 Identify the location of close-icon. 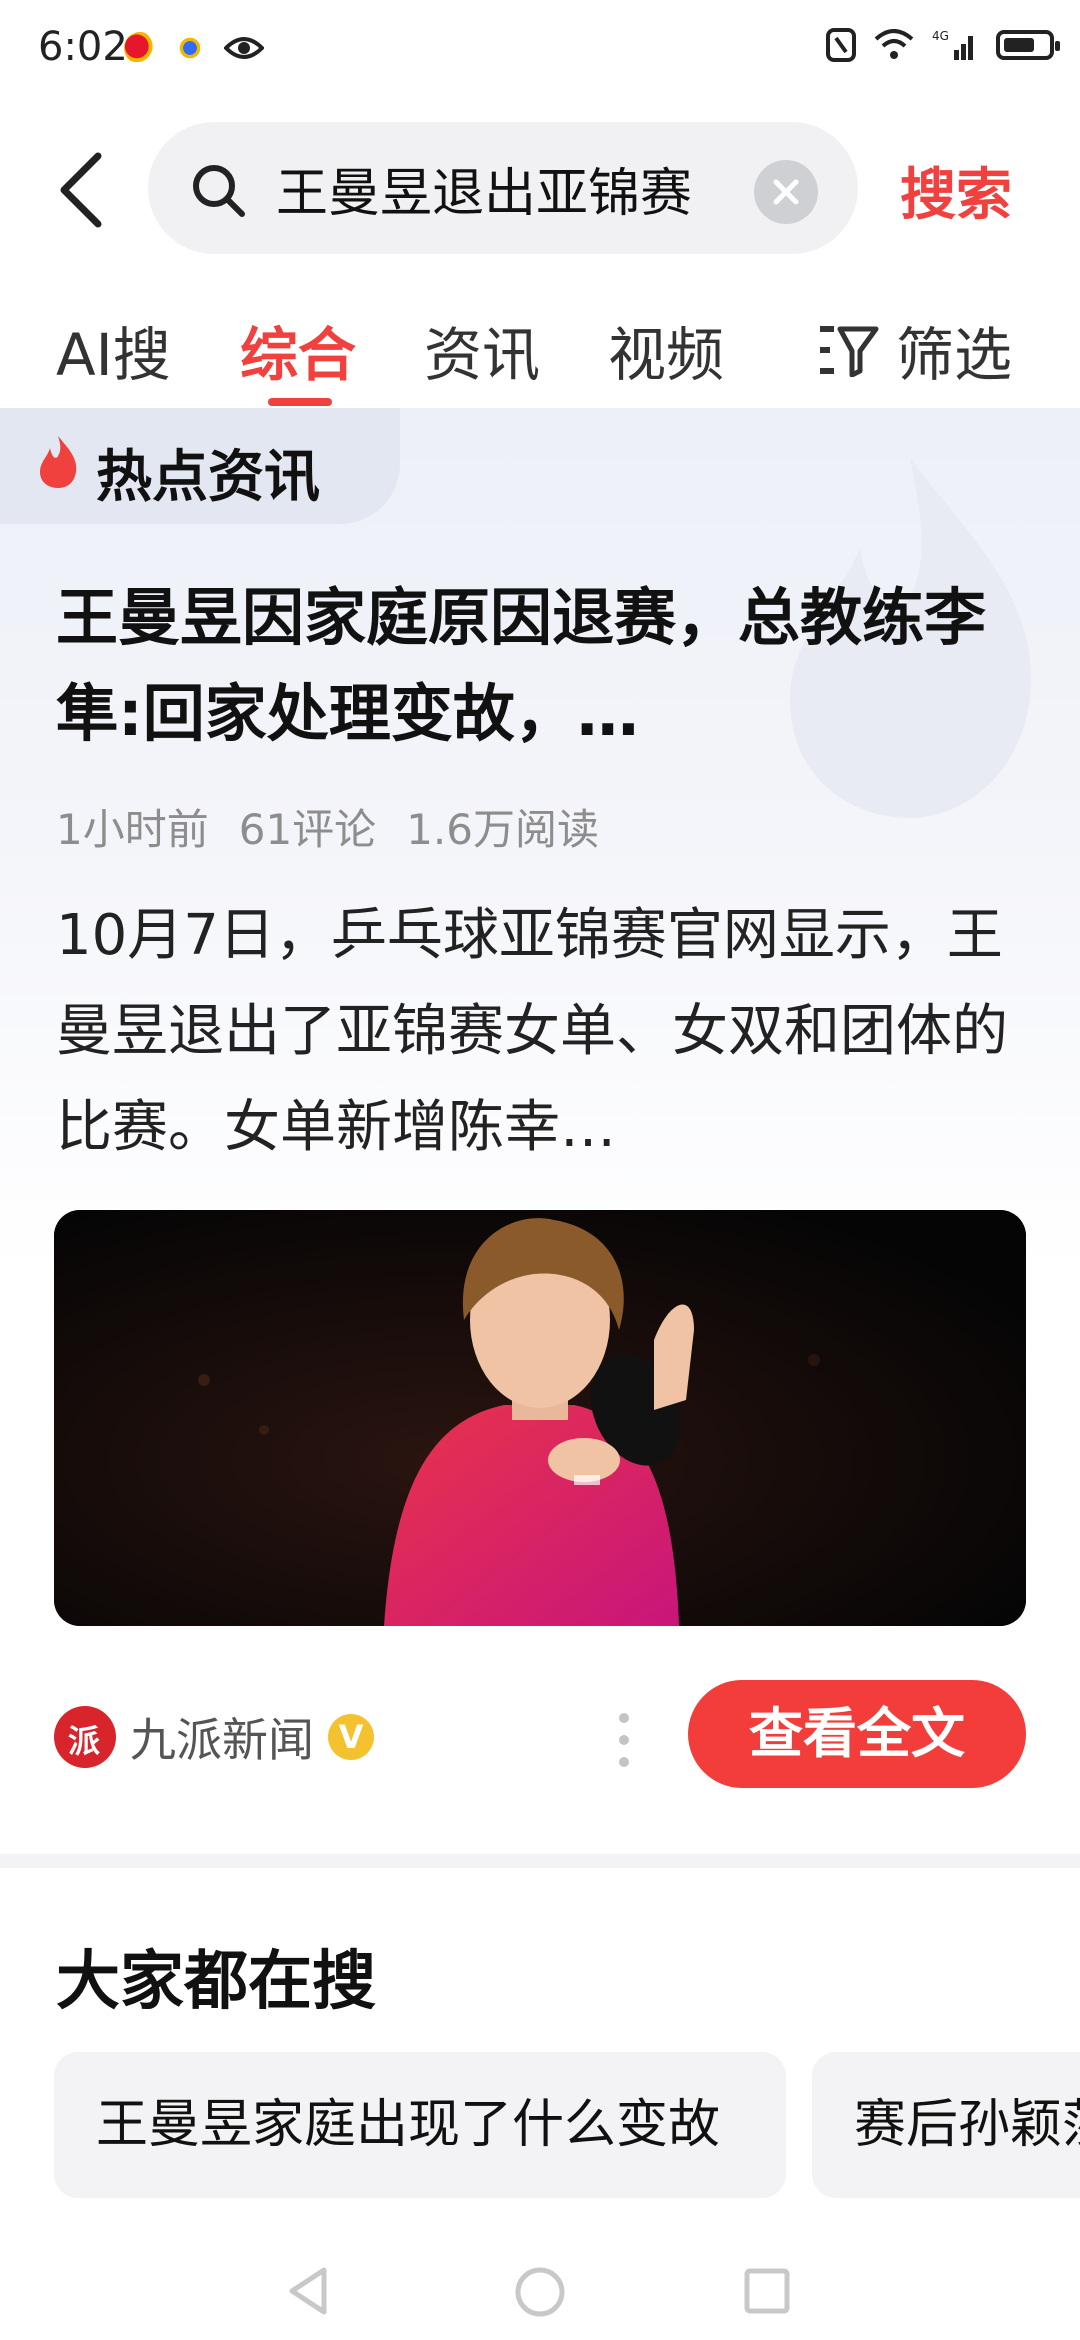
(786, 192).